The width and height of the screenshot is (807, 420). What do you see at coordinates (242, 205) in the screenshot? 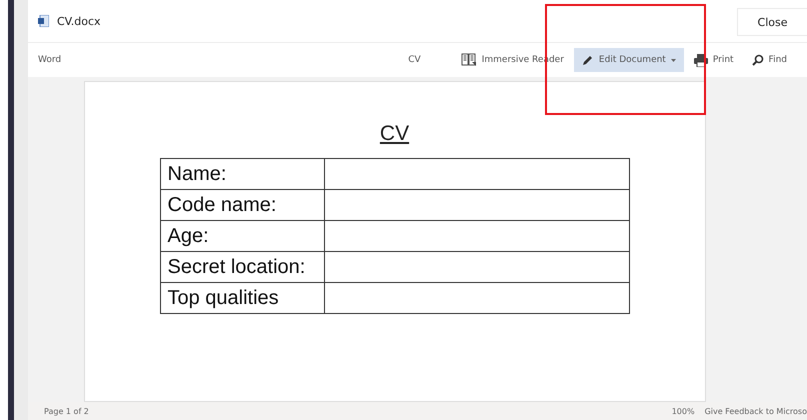
I see `table-cell: Code name:` at bounding box center [242, 205].